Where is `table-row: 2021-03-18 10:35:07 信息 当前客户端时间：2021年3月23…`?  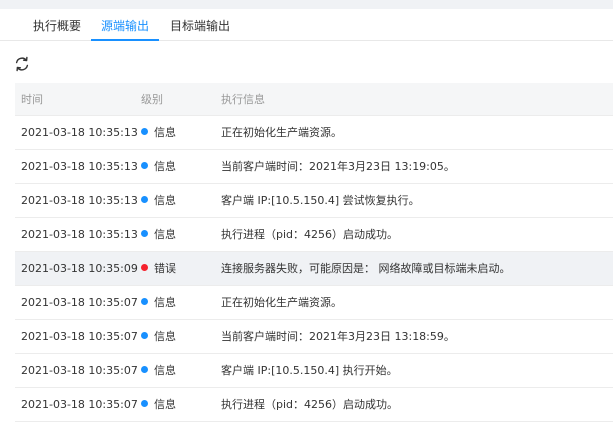 table-row: 2021-03-18 10:35:07 信息 当前客户端时间：2021年3月23… is located at coordinates (314, 337).